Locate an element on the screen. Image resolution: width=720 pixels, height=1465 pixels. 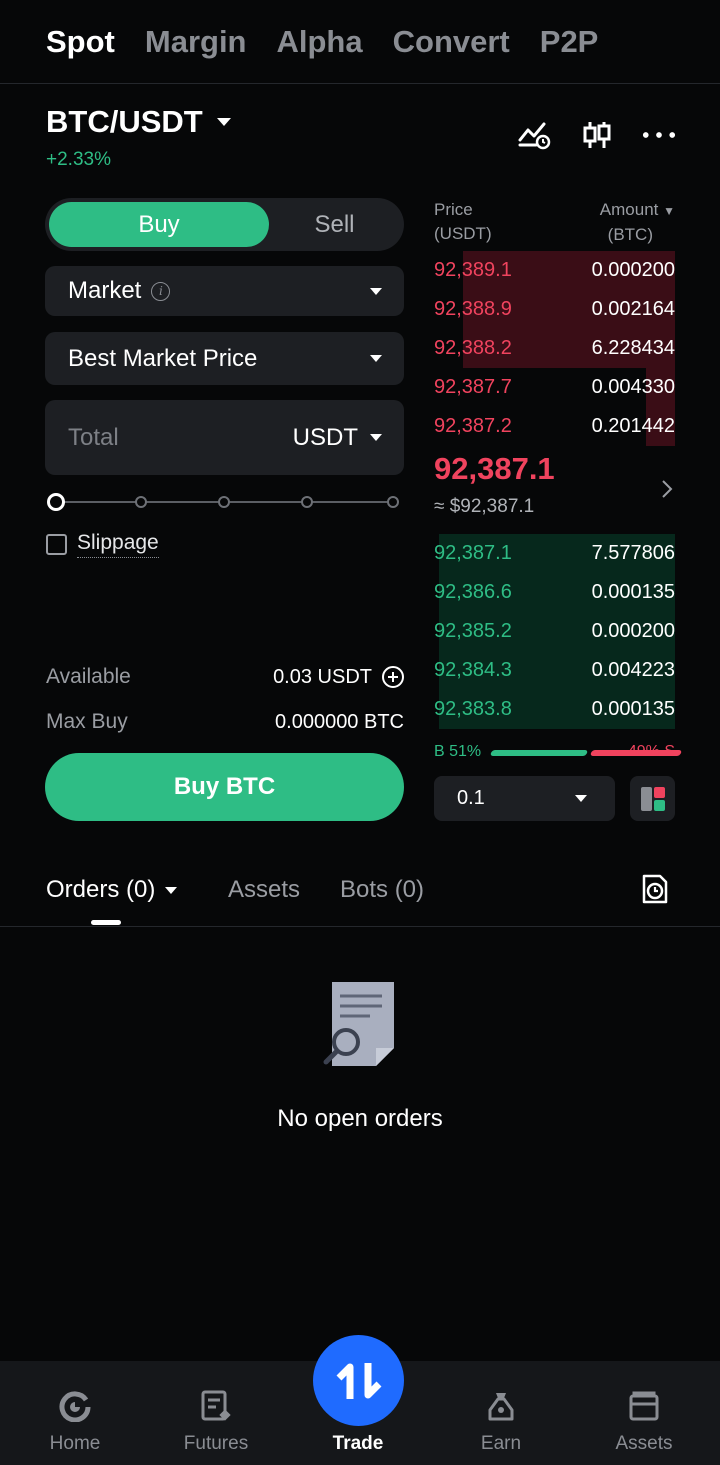
bid-row: 92,383.8 0.000135 is located at coordinates (554, 709).